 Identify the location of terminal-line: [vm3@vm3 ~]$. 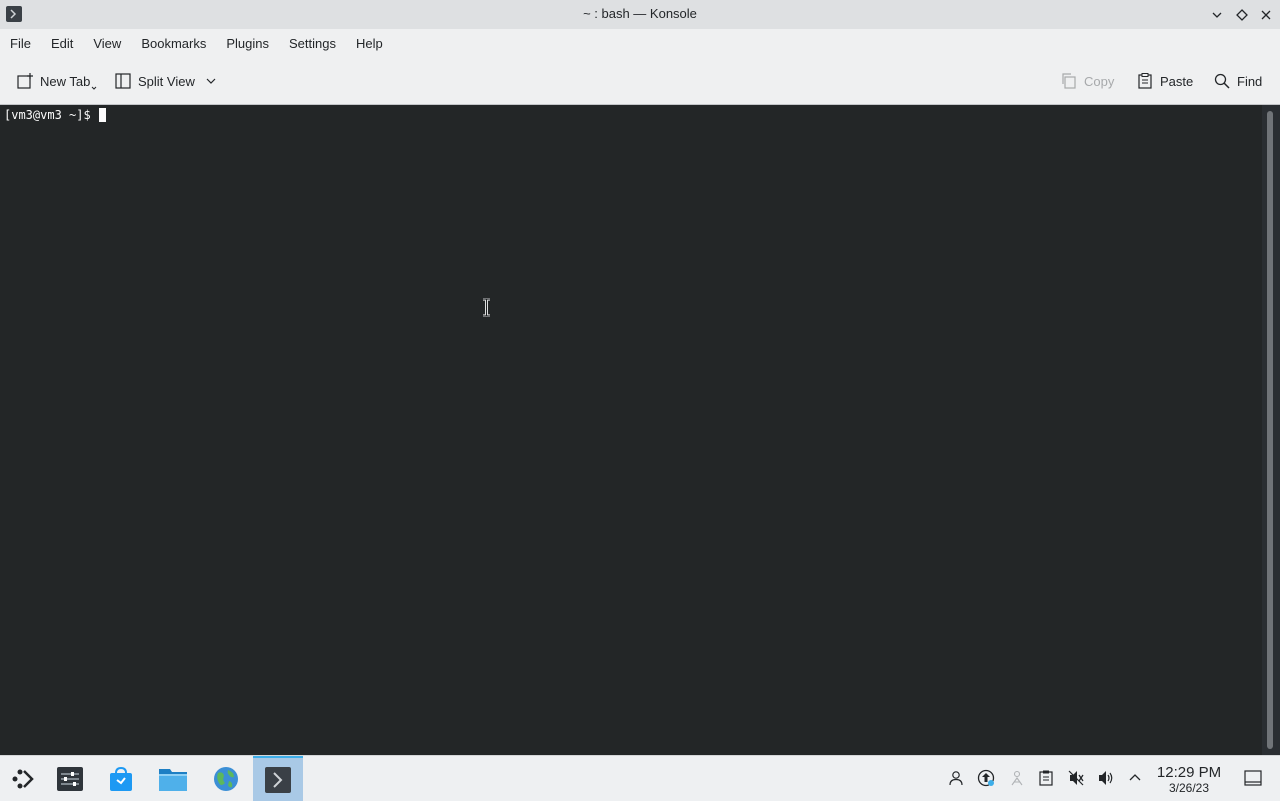
(55, 115).